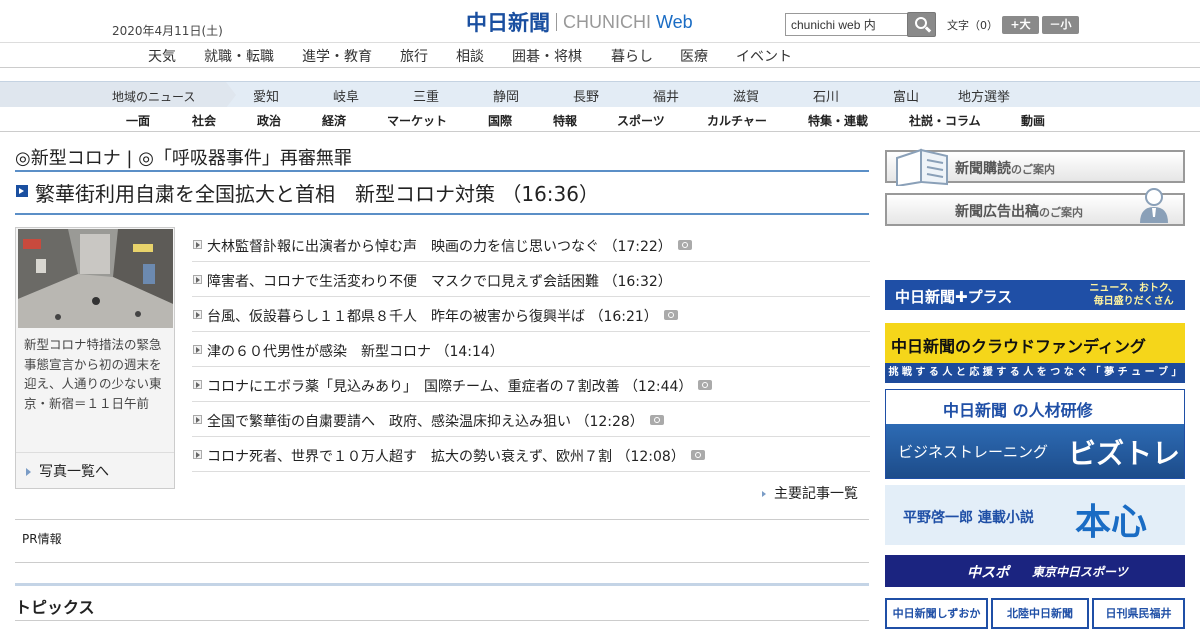  I want to click on article-item: 障害者、コロナで生活変わり不便 マスクで口見えず会話困難 （16:32）, so click(531, 279).